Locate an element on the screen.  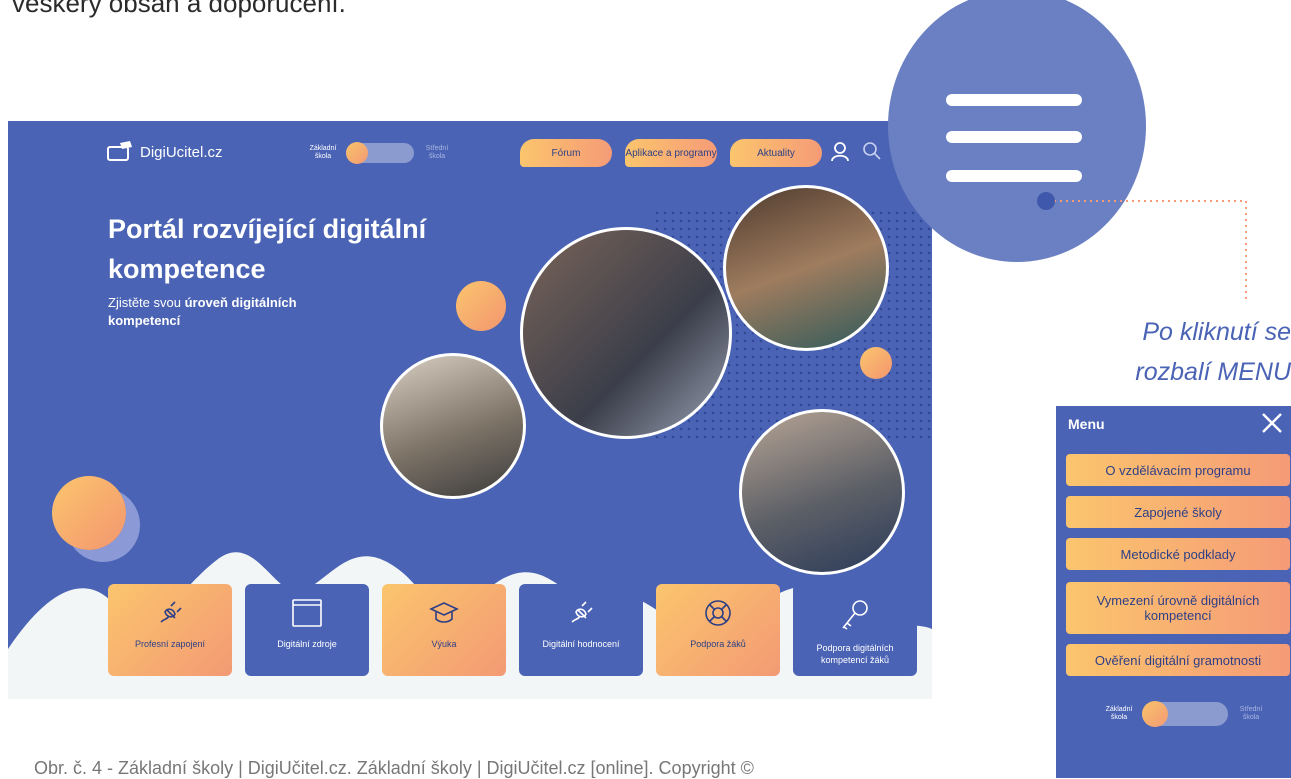
close-icon is located at coordinates (1272, 423).